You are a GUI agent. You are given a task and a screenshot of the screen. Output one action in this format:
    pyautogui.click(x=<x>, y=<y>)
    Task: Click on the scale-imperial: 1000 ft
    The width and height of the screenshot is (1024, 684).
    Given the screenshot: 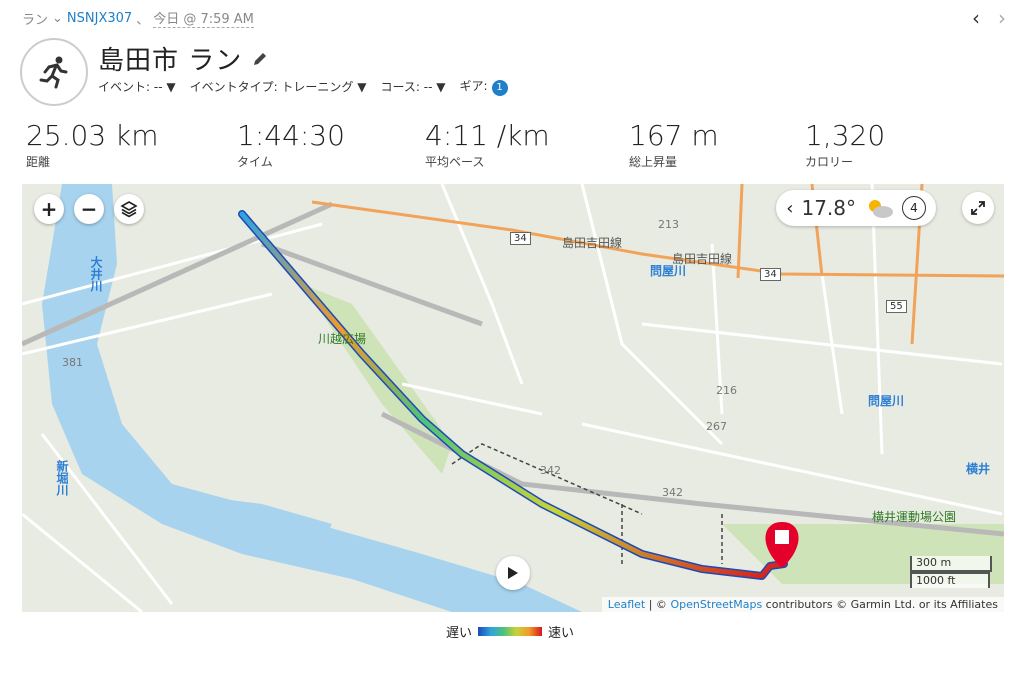 What is the action you would take?
    pyautogui.click(x=950, y=580)
    